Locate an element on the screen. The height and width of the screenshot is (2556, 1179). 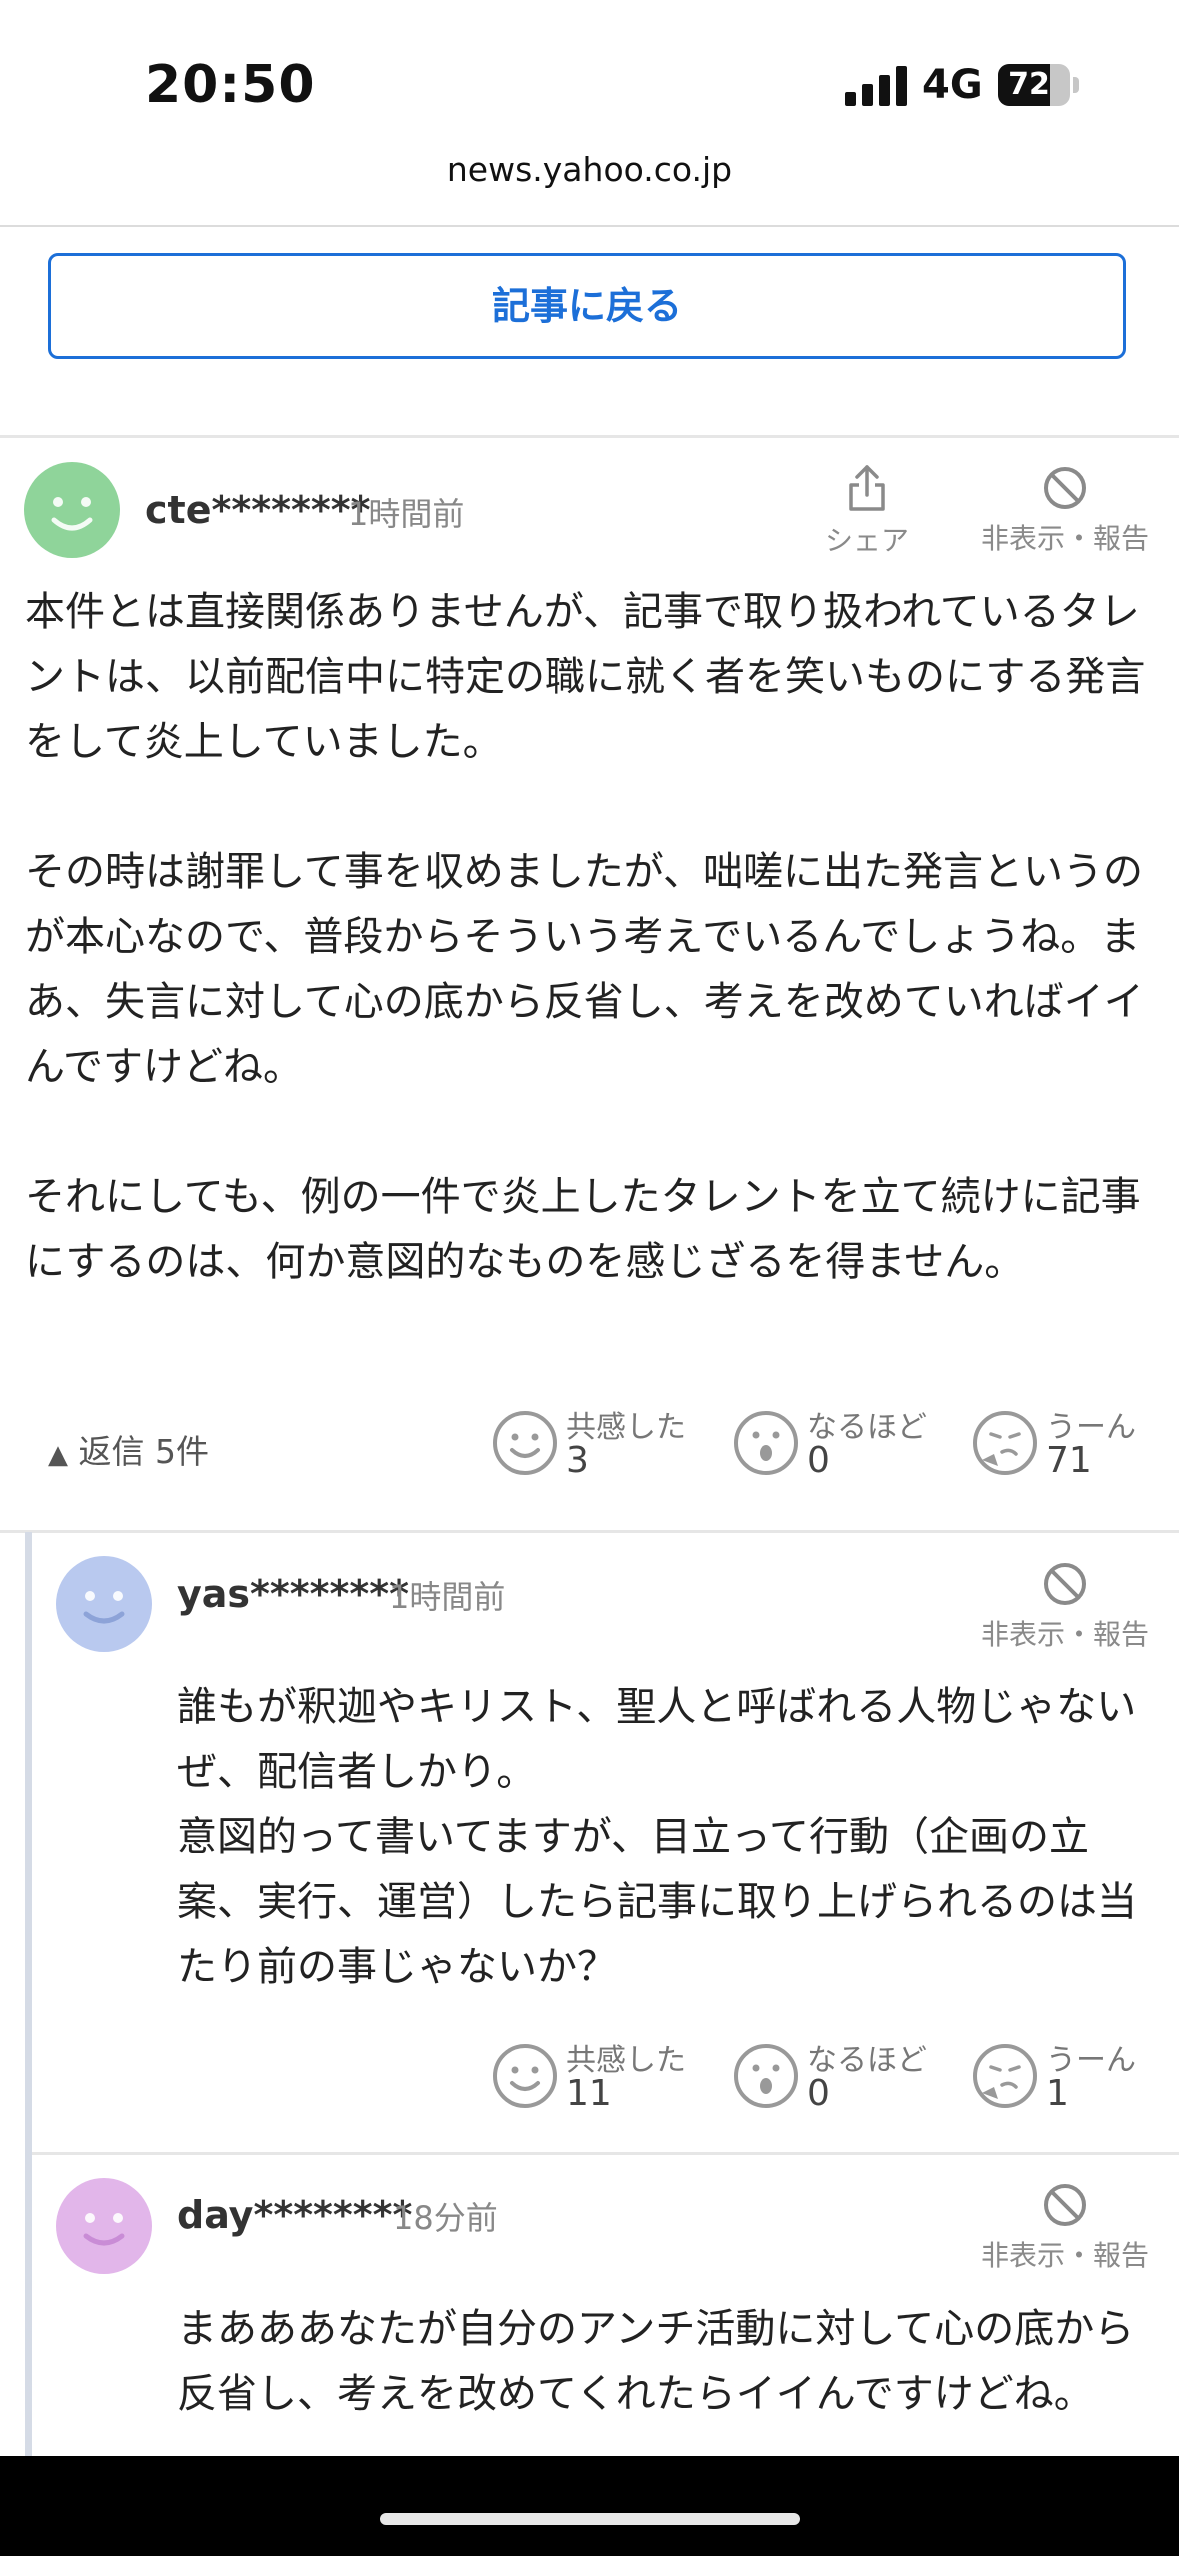
share-icon is located at coordinates (867, 488).